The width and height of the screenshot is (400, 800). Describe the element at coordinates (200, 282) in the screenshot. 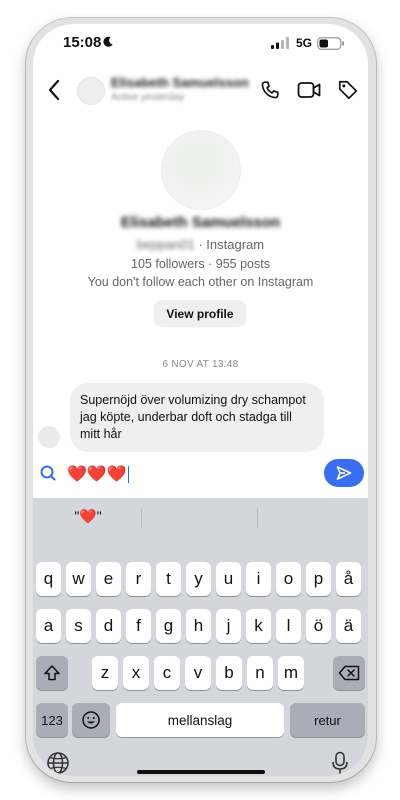

I see `profile-follow-status: You don't follow each other on Instagram` at that location.